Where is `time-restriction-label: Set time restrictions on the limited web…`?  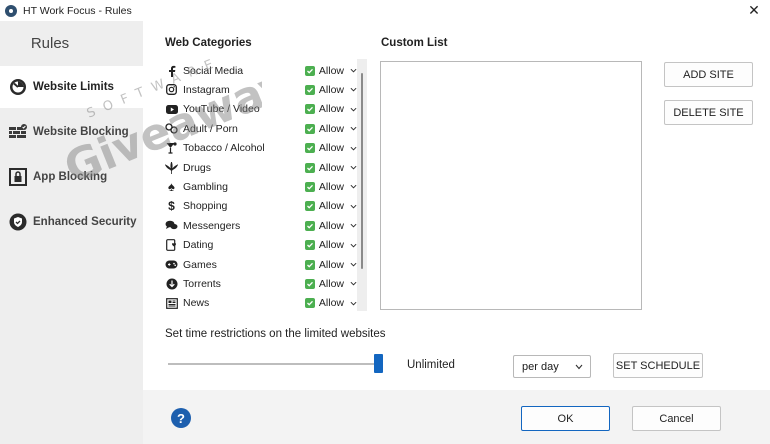
time-restriction-label: Set time restrictions on the limited web… is located at coordinates (275, 334).